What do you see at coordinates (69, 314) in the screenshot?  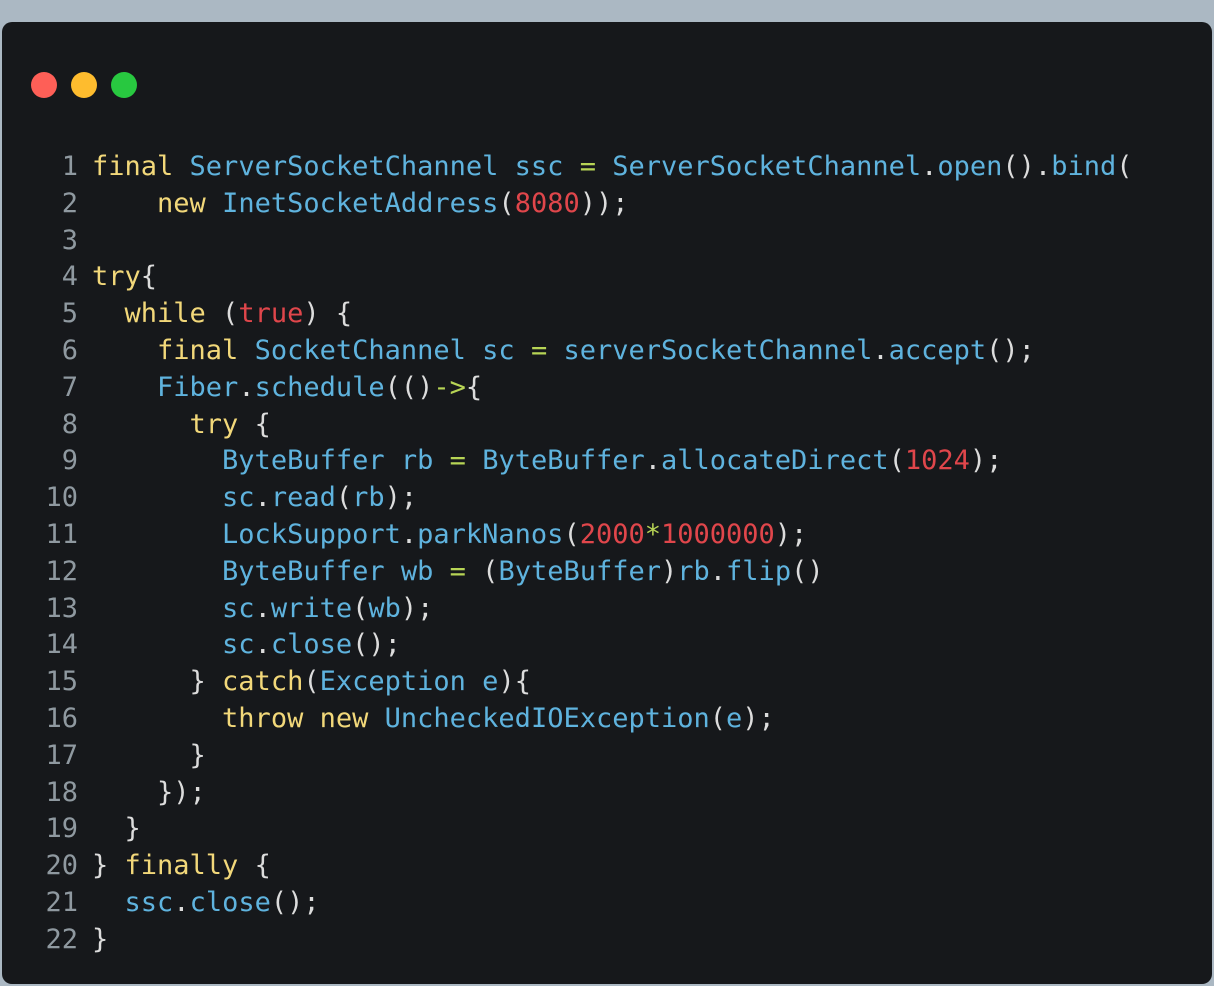 I see `line-number: 5` at bounding box center [69, 314].